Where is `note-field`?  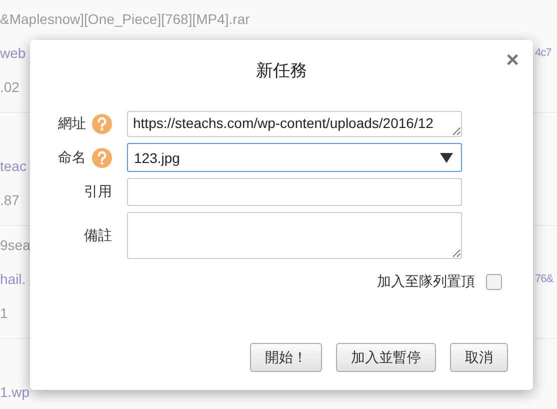 note-field is located at coordinates (294, 235).